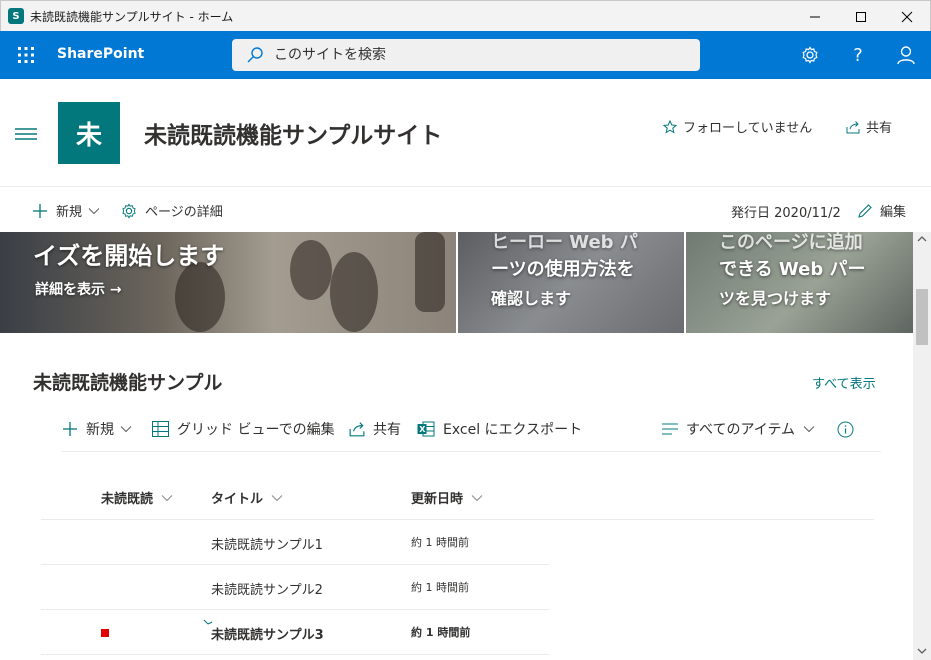 This screenshot has width=931, height=660. I want to click on table-row: 未読既読サンプル2 約 1 時間前, so click(295, 587).